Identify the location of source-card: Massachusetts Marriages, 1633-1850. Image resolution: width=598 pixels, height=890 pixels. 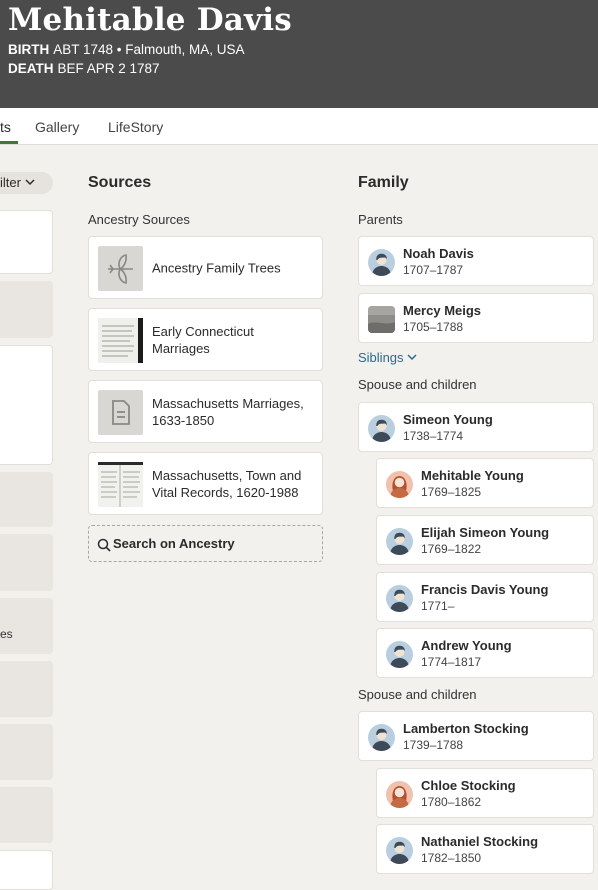
(205, 411).